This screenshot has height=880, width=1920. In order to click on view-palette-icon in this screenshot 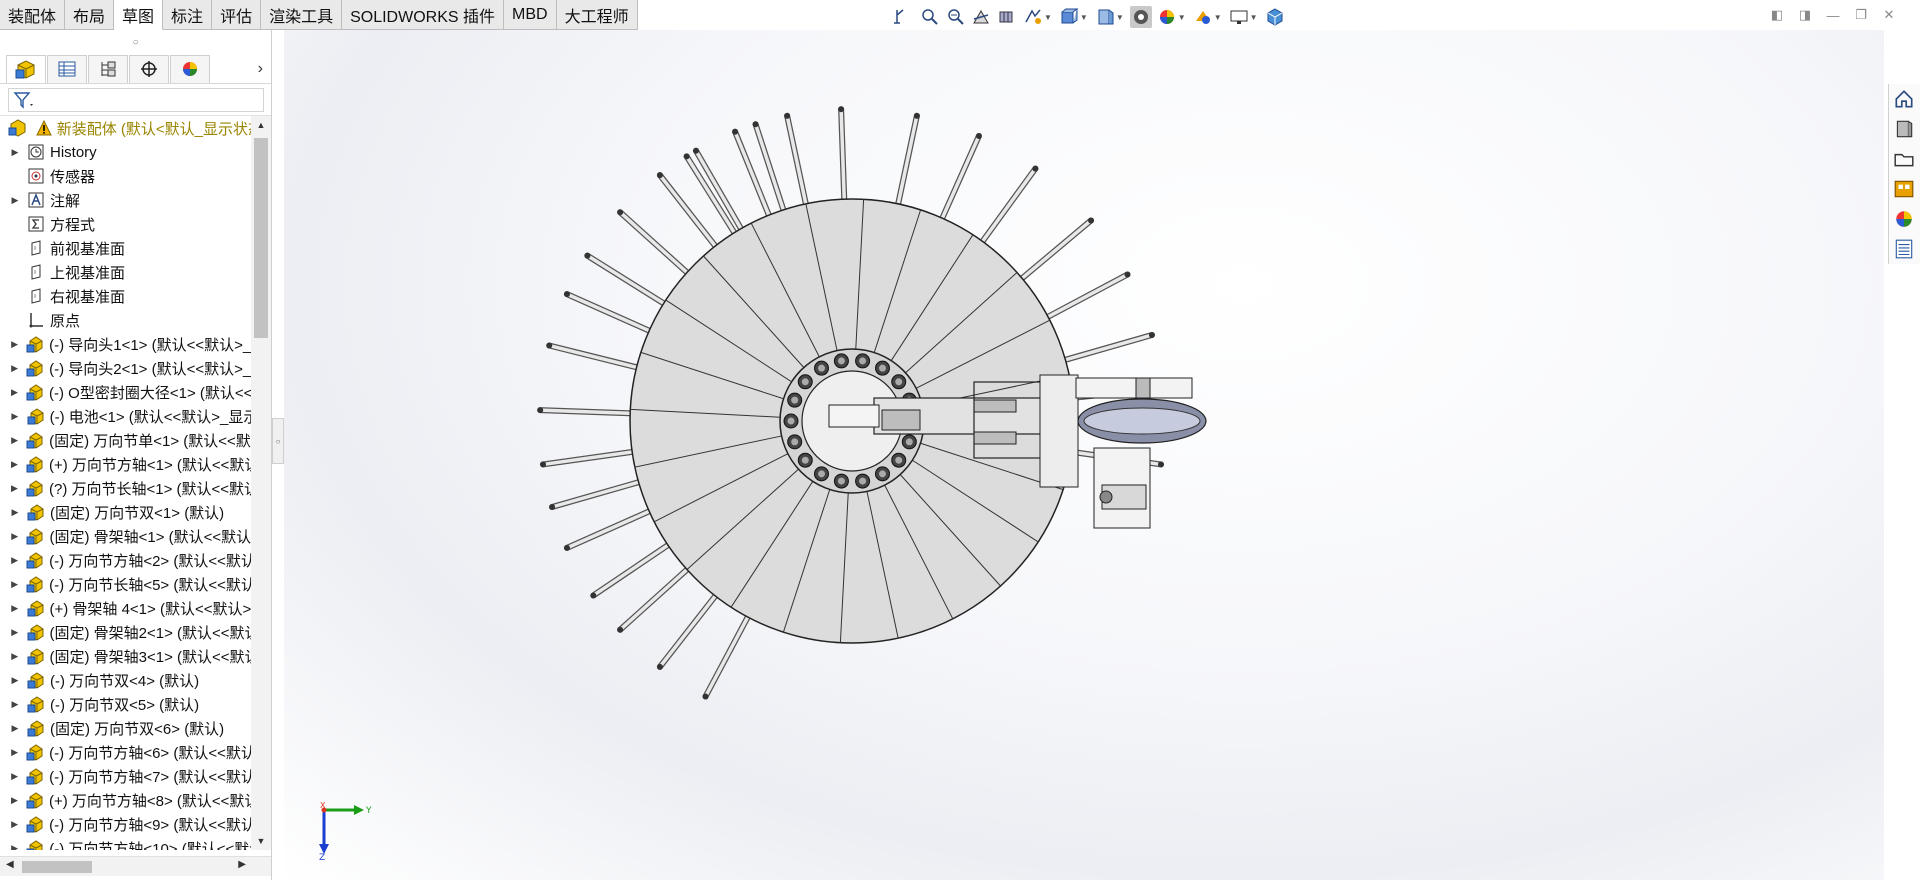, I will do `click(1904, 189)`.